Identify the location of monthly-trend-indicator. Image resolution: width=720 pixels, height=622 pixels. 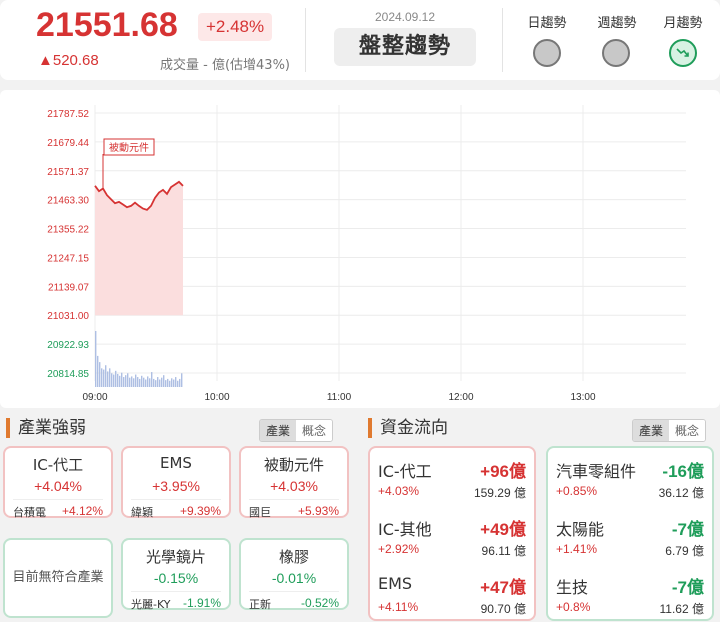
(683, 53).